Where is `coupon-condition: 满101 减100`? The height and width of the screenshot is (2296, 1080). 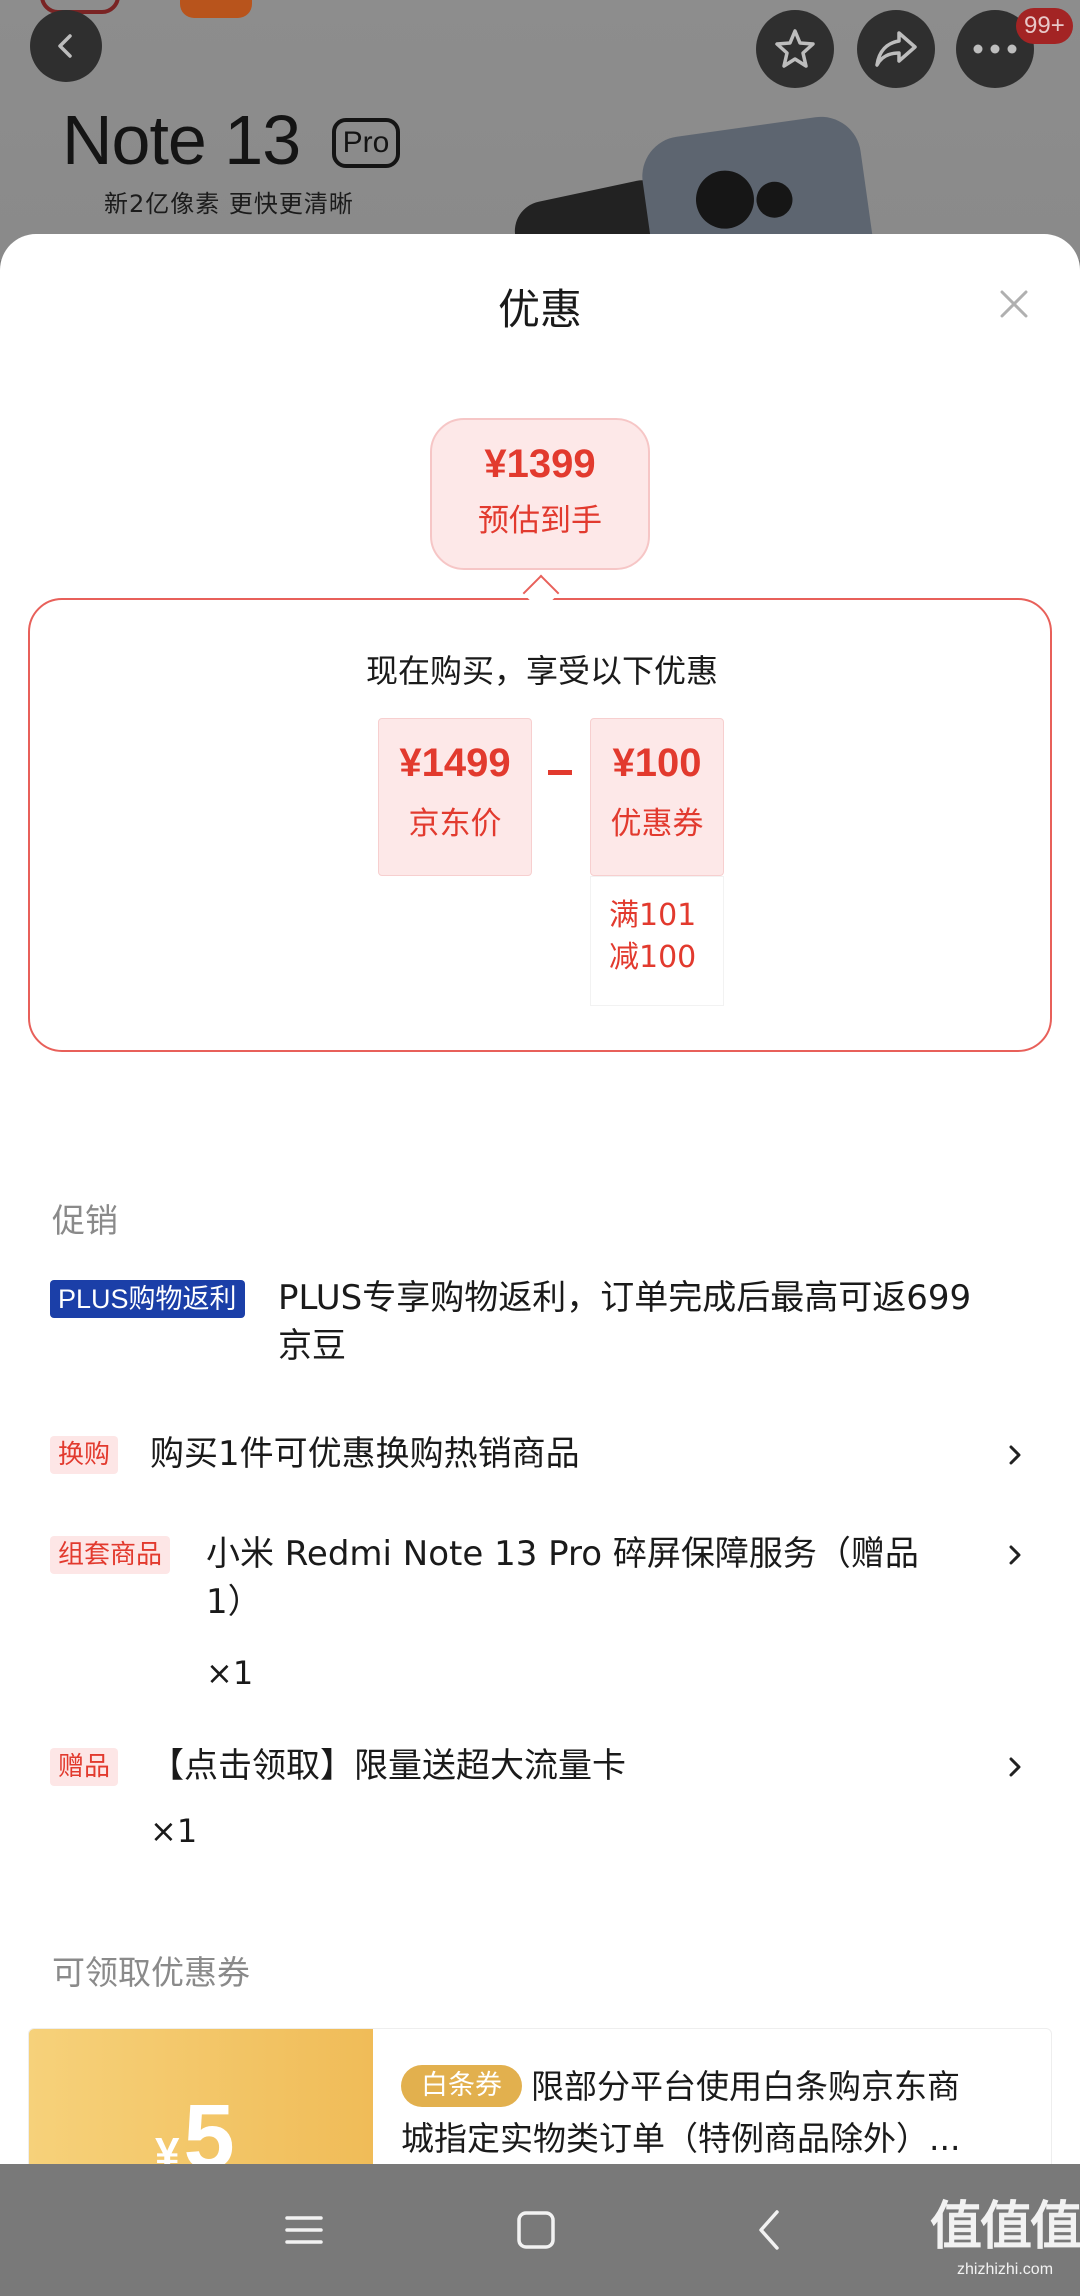 coupon-condition: 满101 减100 is located at coordinates (657, 941).